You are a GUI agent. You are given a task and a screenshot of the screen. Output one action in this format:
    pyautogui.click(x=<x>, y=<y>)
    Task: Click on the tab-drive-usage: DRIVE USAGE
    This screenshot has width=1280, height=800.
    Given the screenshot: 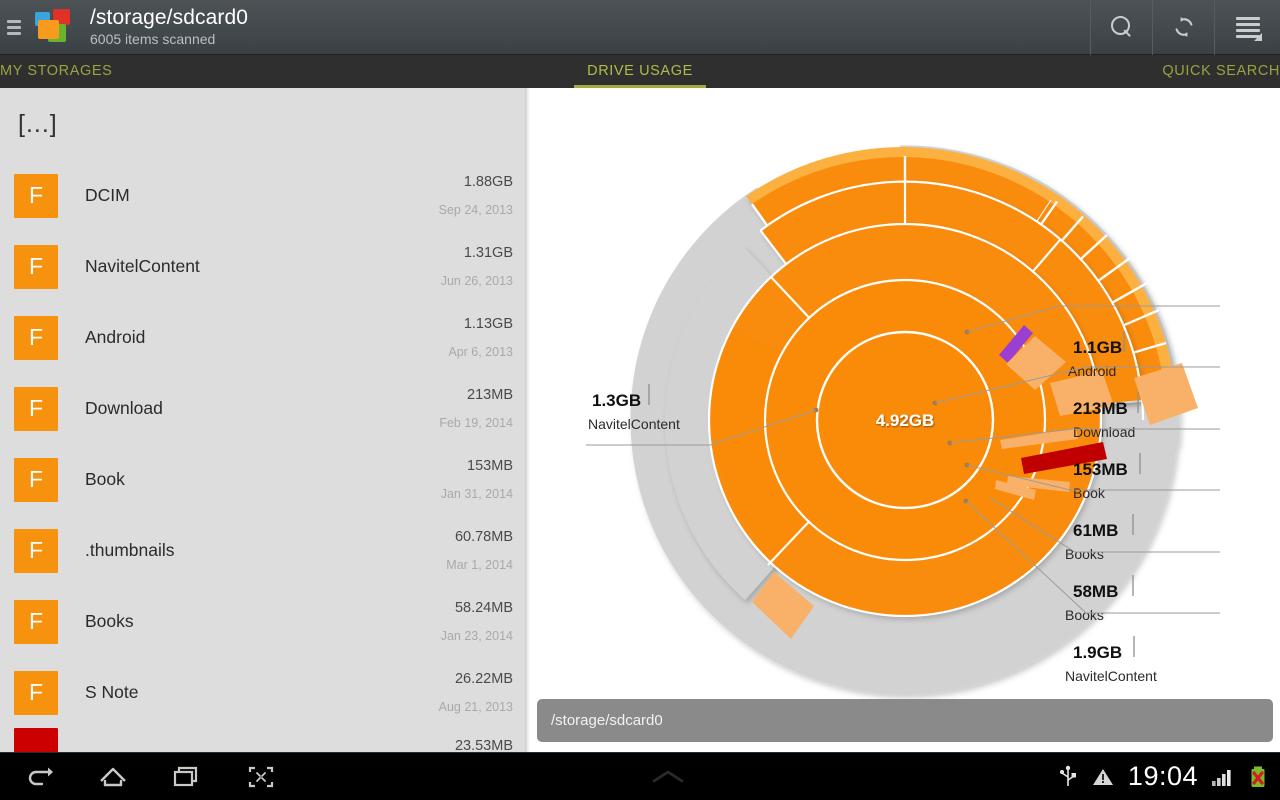 What is the action you would take?
    pyautogui.click(x=640, y=71)
    